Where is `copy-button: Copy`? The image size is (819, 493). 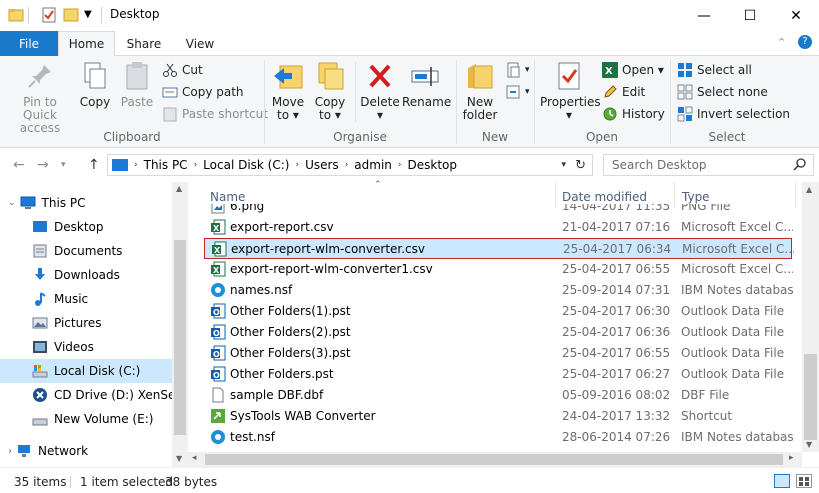 copy-button: Copy is located at coordinates (95, 84).